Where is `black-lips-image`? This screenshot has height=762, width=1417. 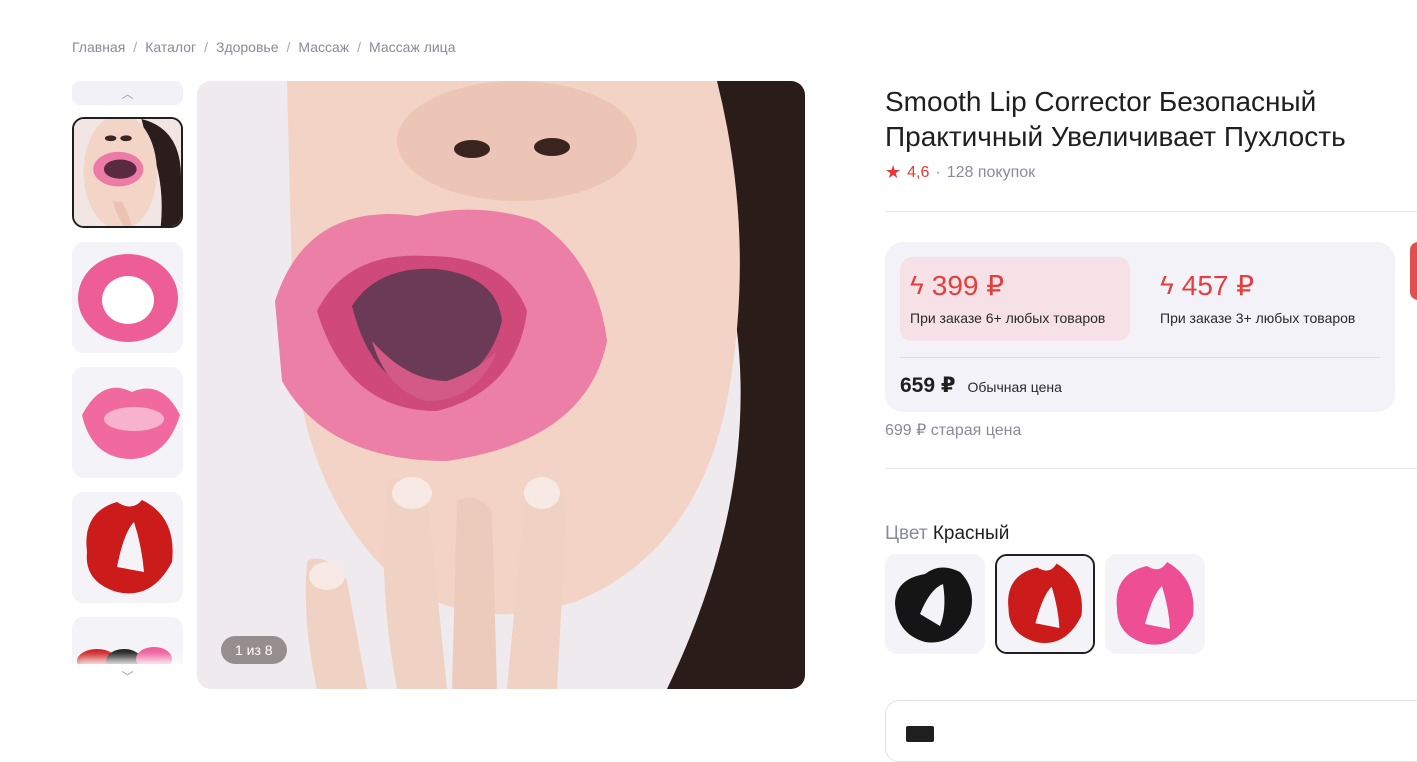 black-lips-image is located at coordinates (935, 604).